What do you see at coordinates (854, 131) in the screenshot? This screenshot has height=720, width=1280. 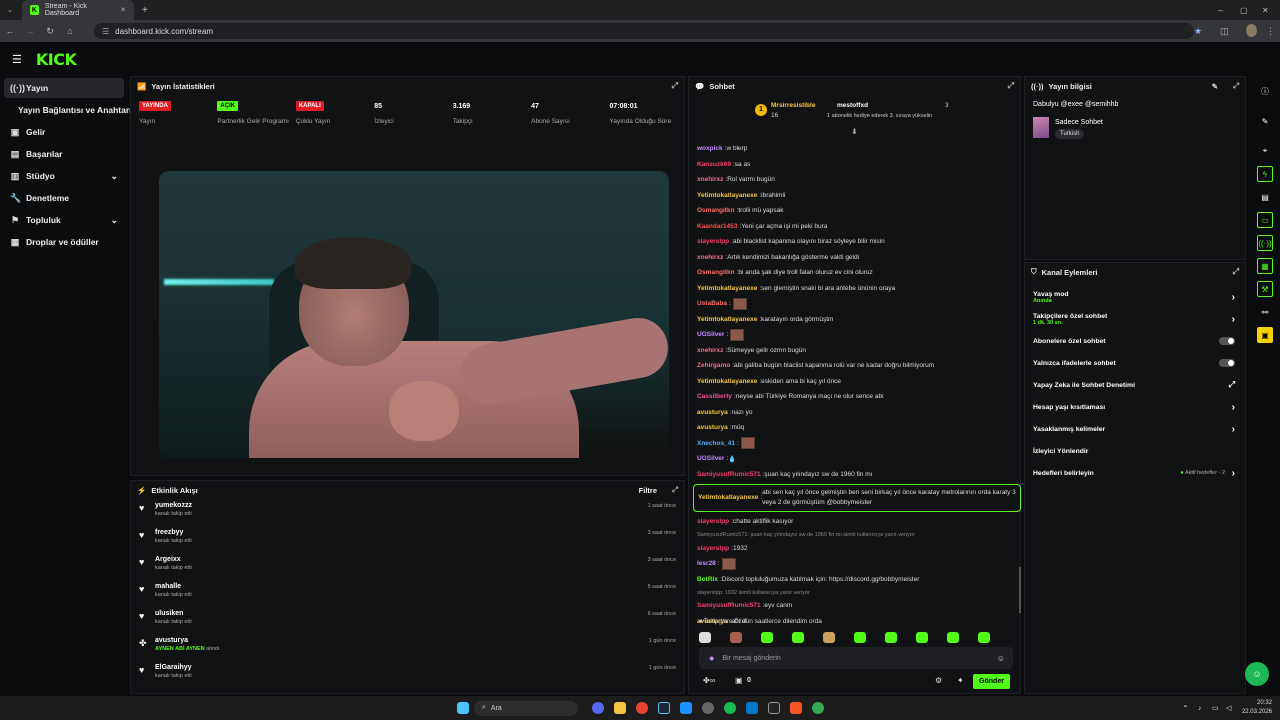 I see `expand-leaderboard-icon: ⇟` at bounding box center [854, 131].